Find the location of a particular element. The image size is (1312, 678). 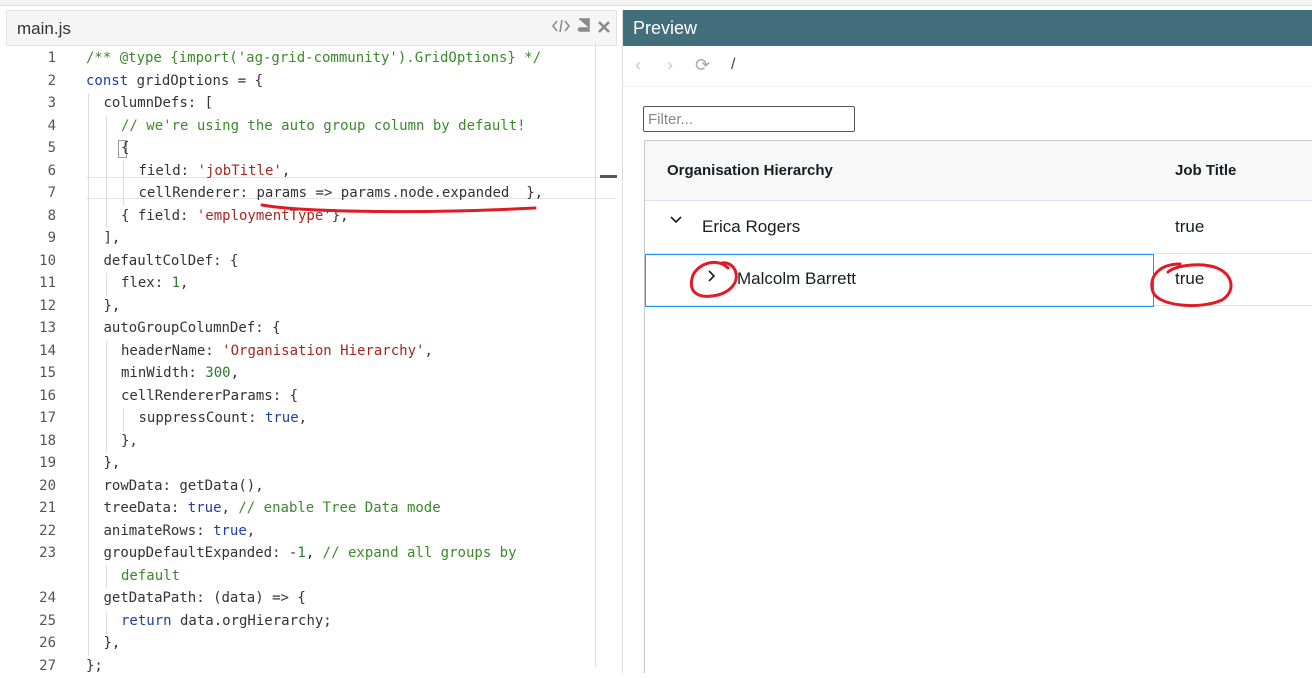

filter-input is located at coordinates (749, 119).